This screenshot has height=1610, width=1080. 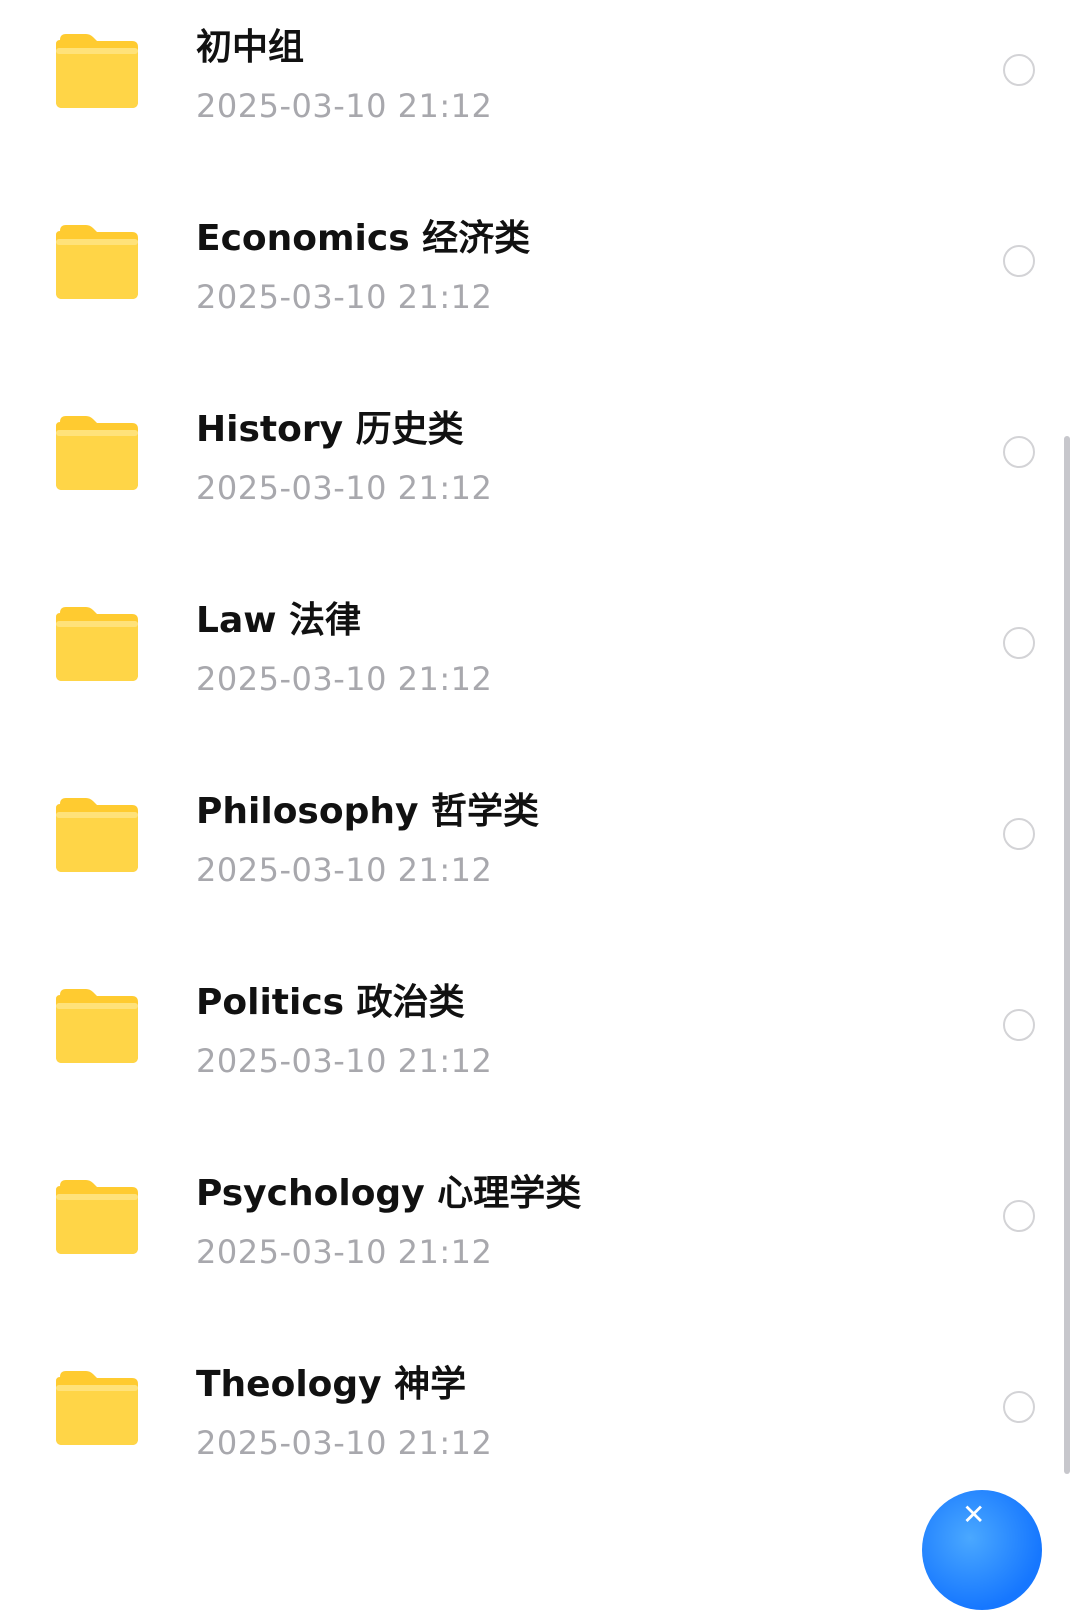 I want to click on folder-row: Economics 经济类 2025-03-10 21:12, so click(x=540, y=286).